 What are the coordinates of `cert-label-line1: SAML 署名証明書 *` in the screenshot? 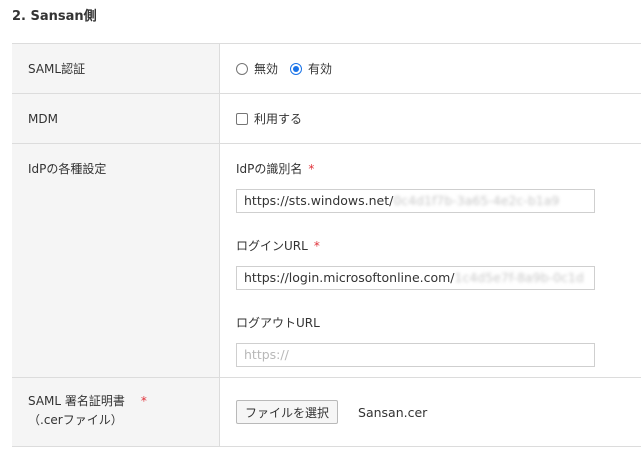 It's located at (123, 401).